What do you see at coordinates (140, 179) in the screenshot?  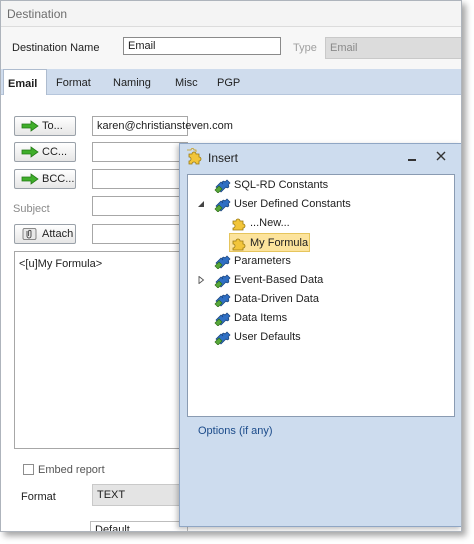 I see `bcc-field` at bounding box center [140, 179].